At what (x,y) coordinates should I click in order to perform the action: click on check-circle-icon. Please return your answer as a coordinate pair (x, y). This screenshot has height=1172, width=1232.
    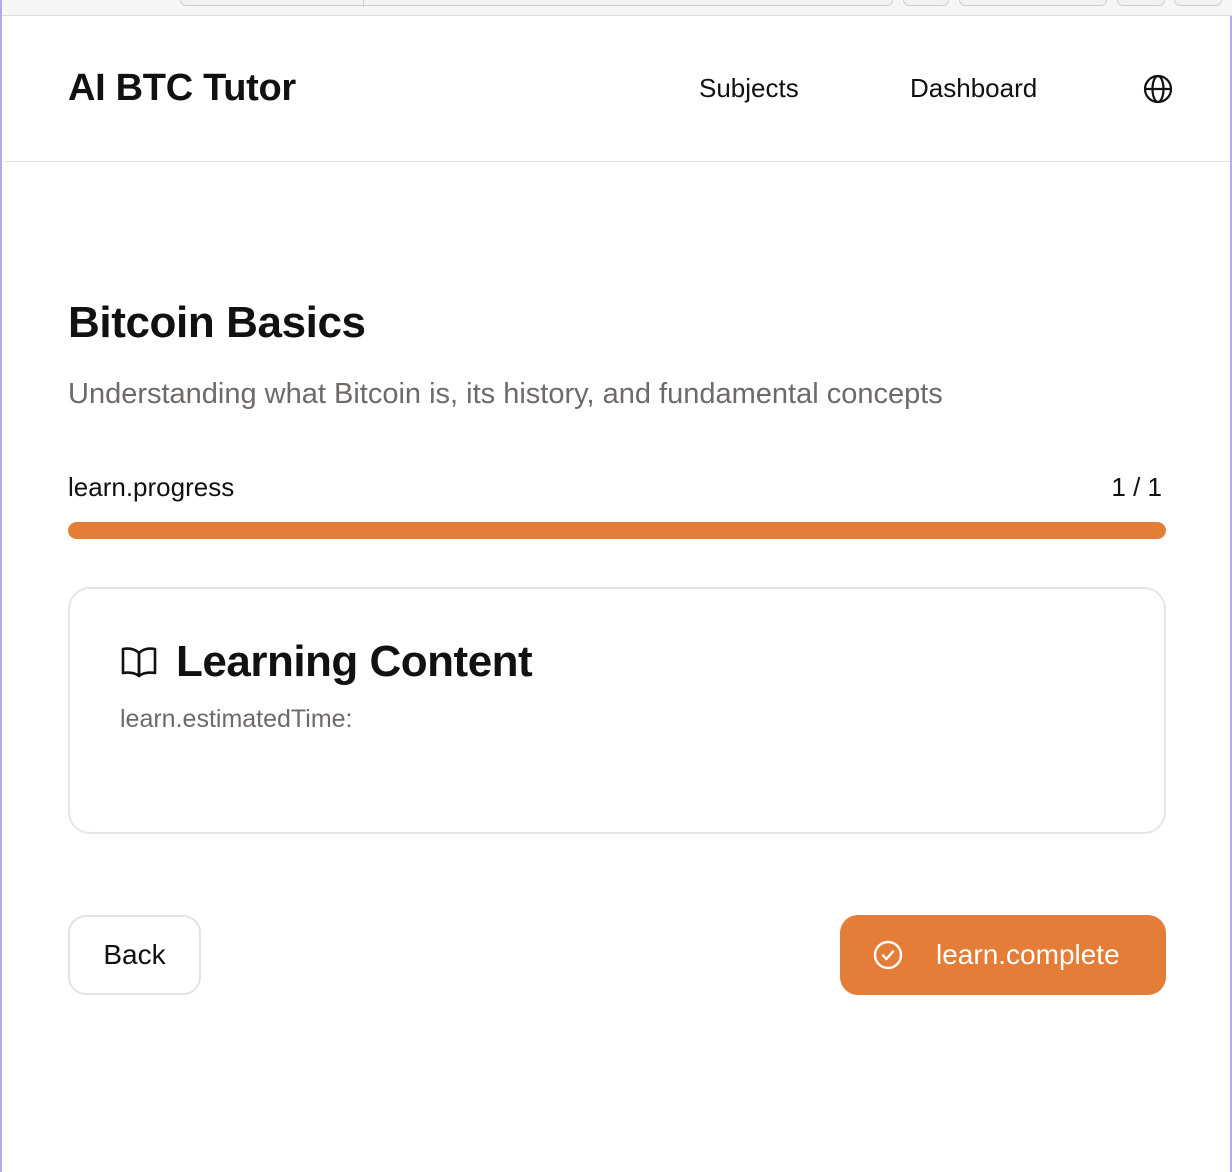
    Looking at the image, I should click on (888, 955).